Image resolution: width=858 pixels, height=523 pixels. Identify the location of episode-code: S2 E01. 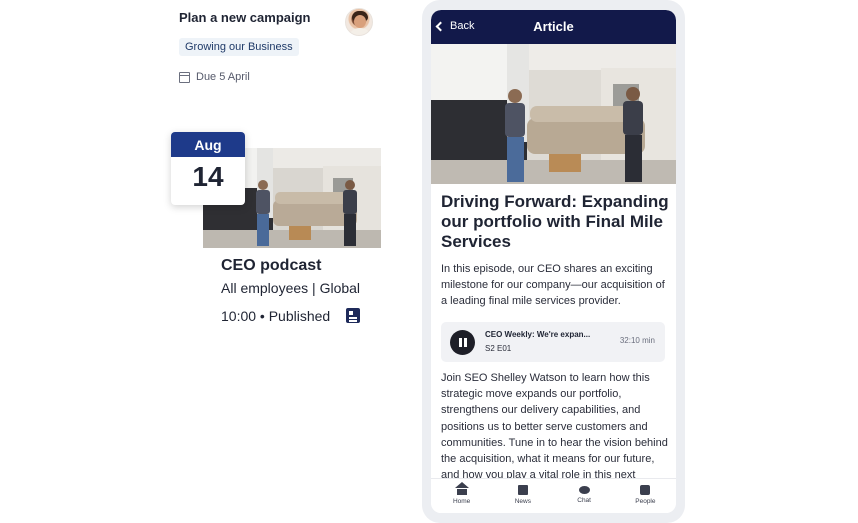
(498, 348).